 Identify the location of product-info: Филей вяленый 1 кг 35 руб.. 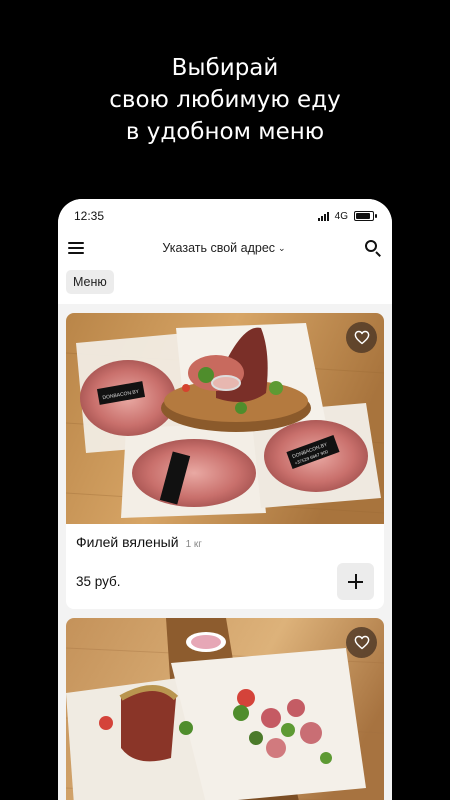
(225, 562).